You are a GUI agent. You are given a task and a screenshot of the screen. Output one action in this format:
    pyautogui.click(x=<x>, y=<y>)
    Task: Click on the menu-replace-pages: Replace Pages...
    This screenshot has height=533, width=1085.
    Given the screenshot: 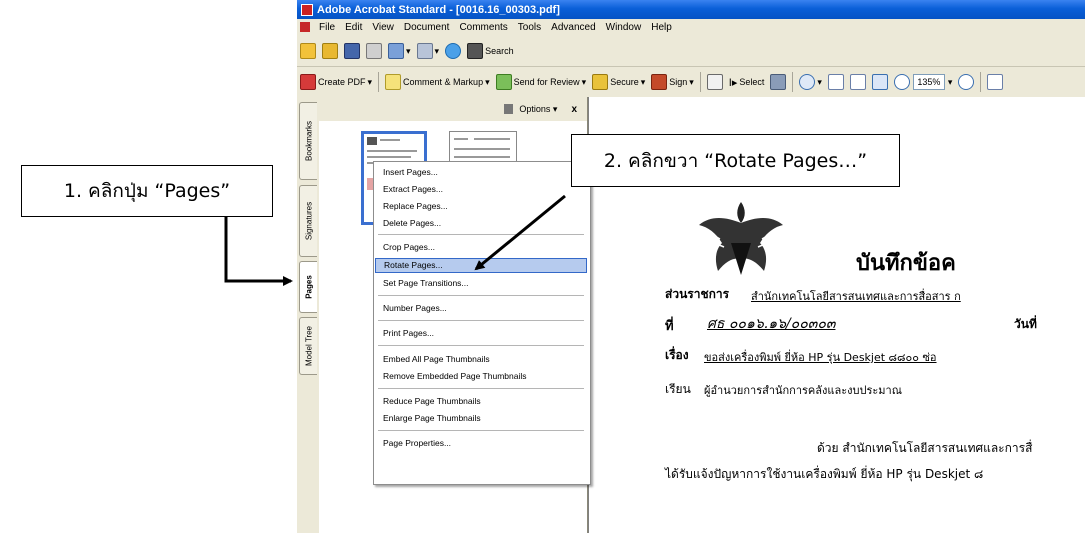 What is the action you would take?
    pyautogui.click(x=481, y=206)
    